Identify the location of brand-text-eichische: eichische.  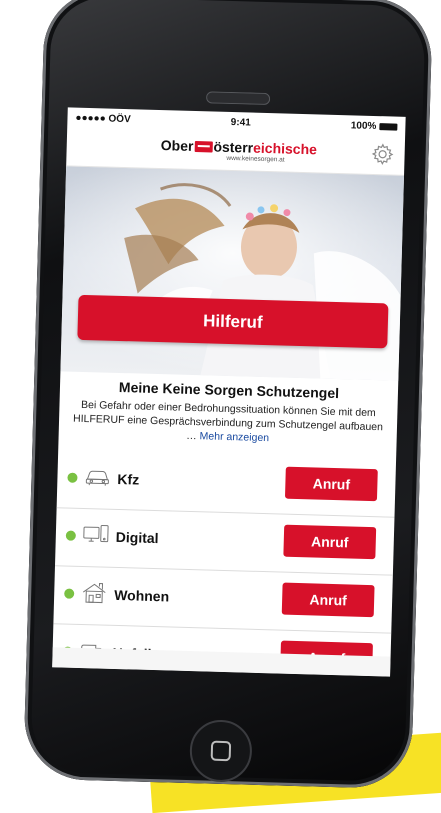
(285, 148).